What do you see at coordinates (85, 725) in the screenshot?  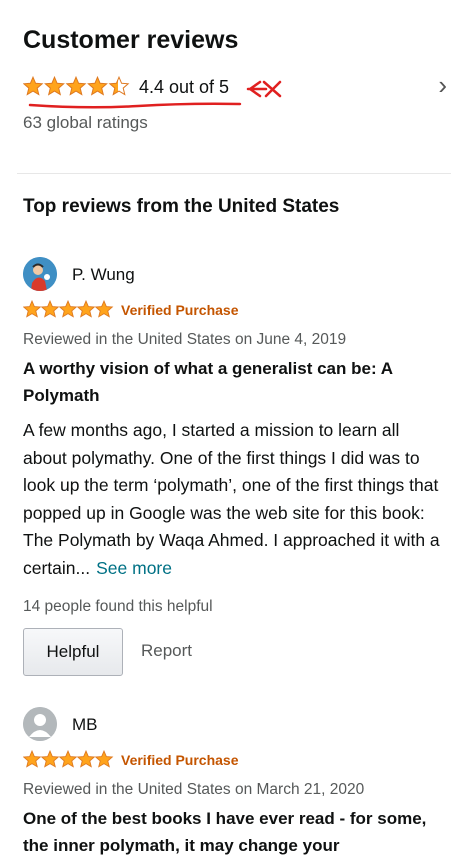 I see `reviewer-name: MB` at bounding box center [85, 725].